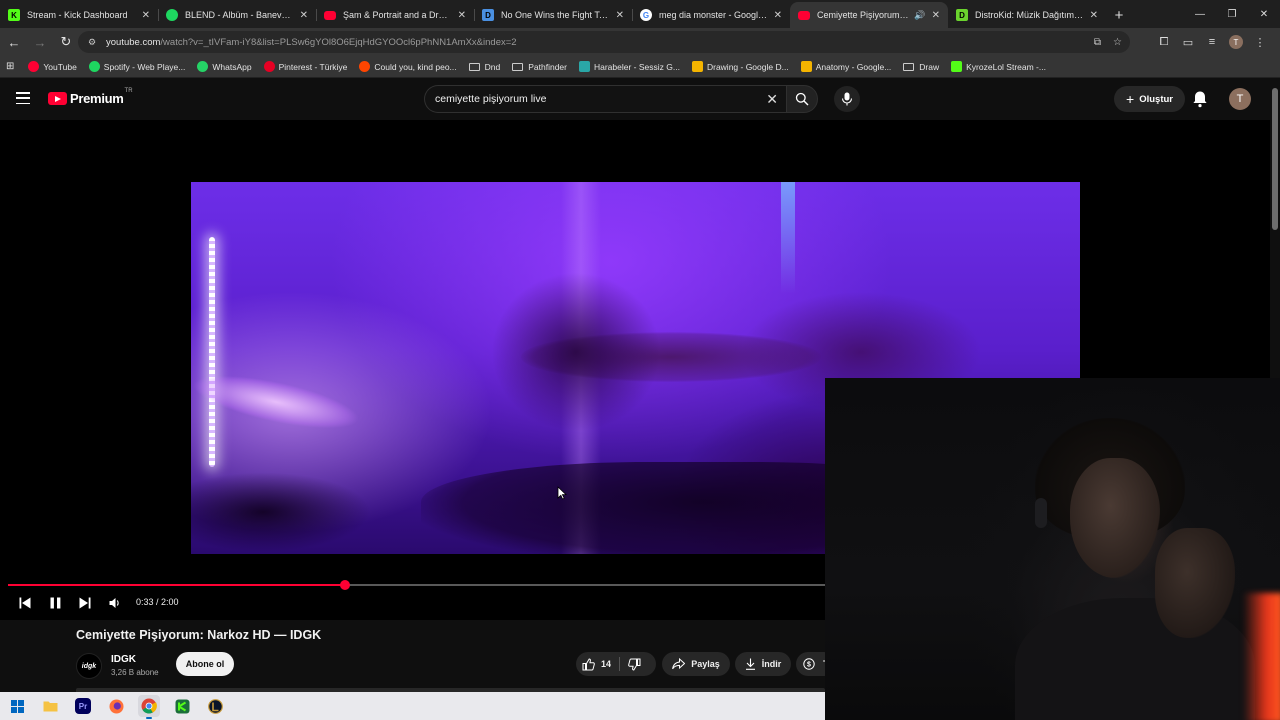 The width and height of the screenshot is (1280, 720). What do you see at coordinates (772, 99) in the screenshot?
I see `clear-search-icon: ✕` at bounding box center [772, 99].